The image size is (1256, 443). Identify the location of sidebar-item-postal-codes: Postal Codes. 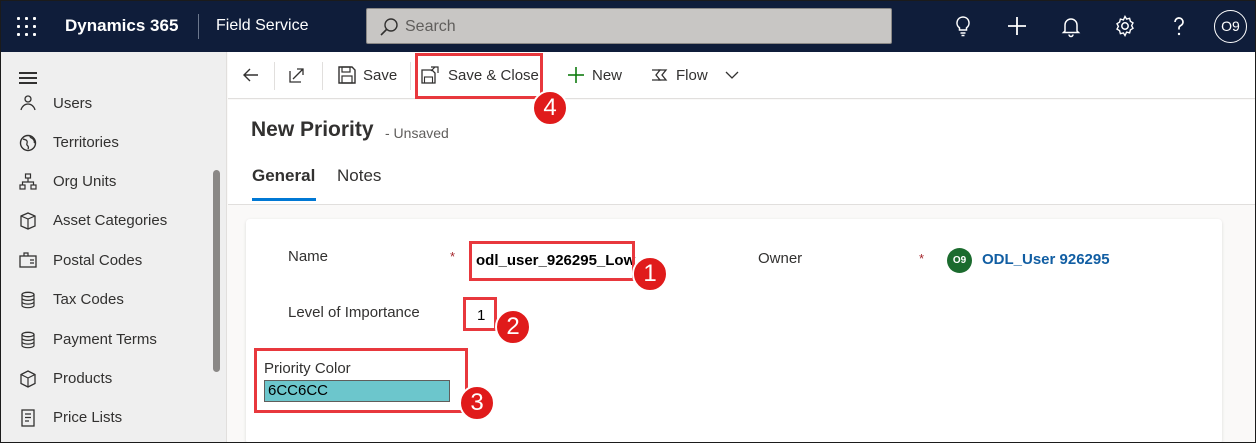
(106, 261).